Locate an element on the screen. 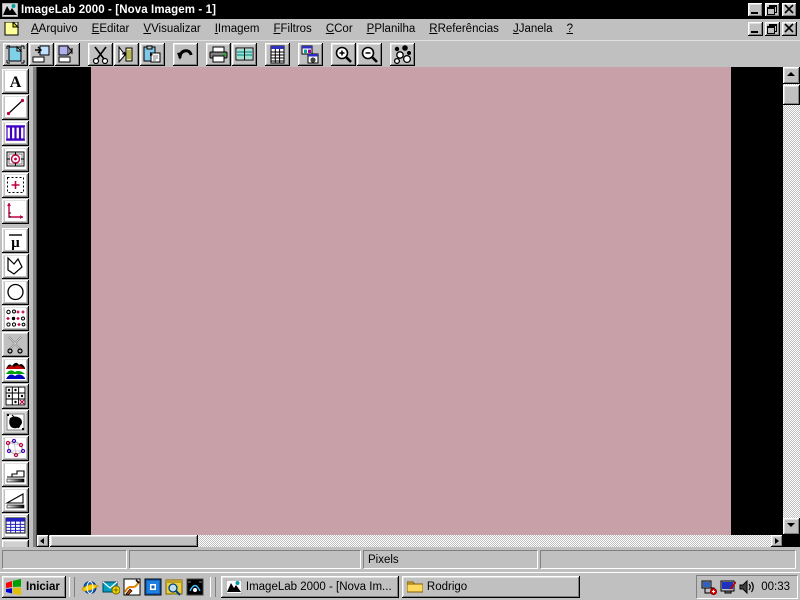  window-titlebar: ImageLab 2000 - [Nova Imagem - 1] is located at coordinates (400, 9).